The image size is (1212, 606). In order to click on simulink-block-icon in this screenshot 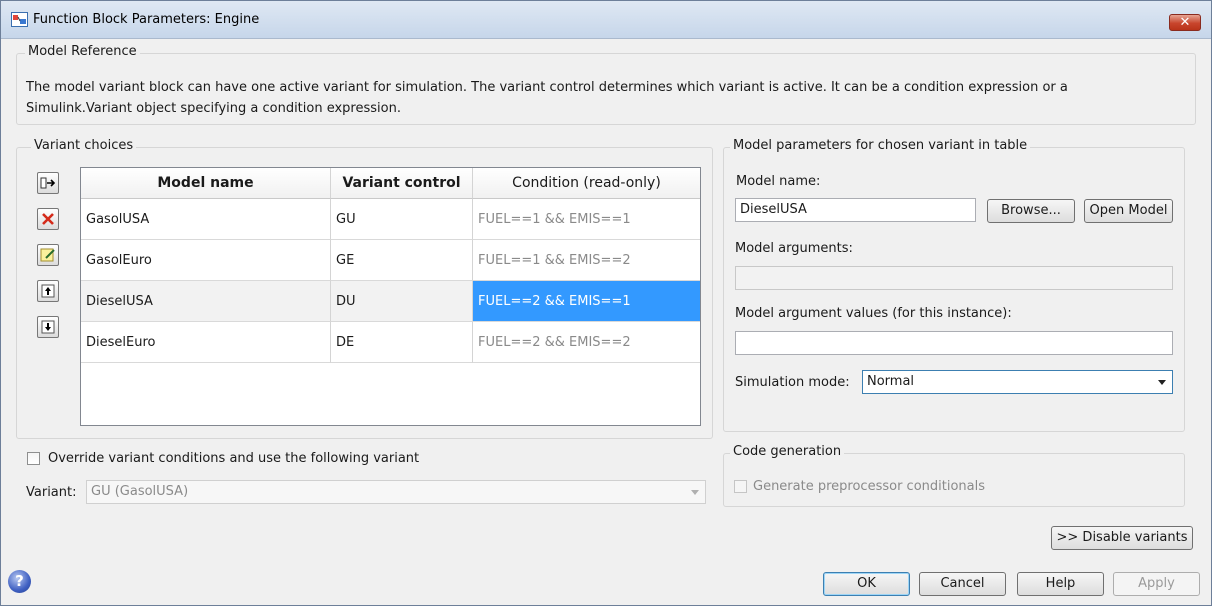, I will do `click(19, 19)`.